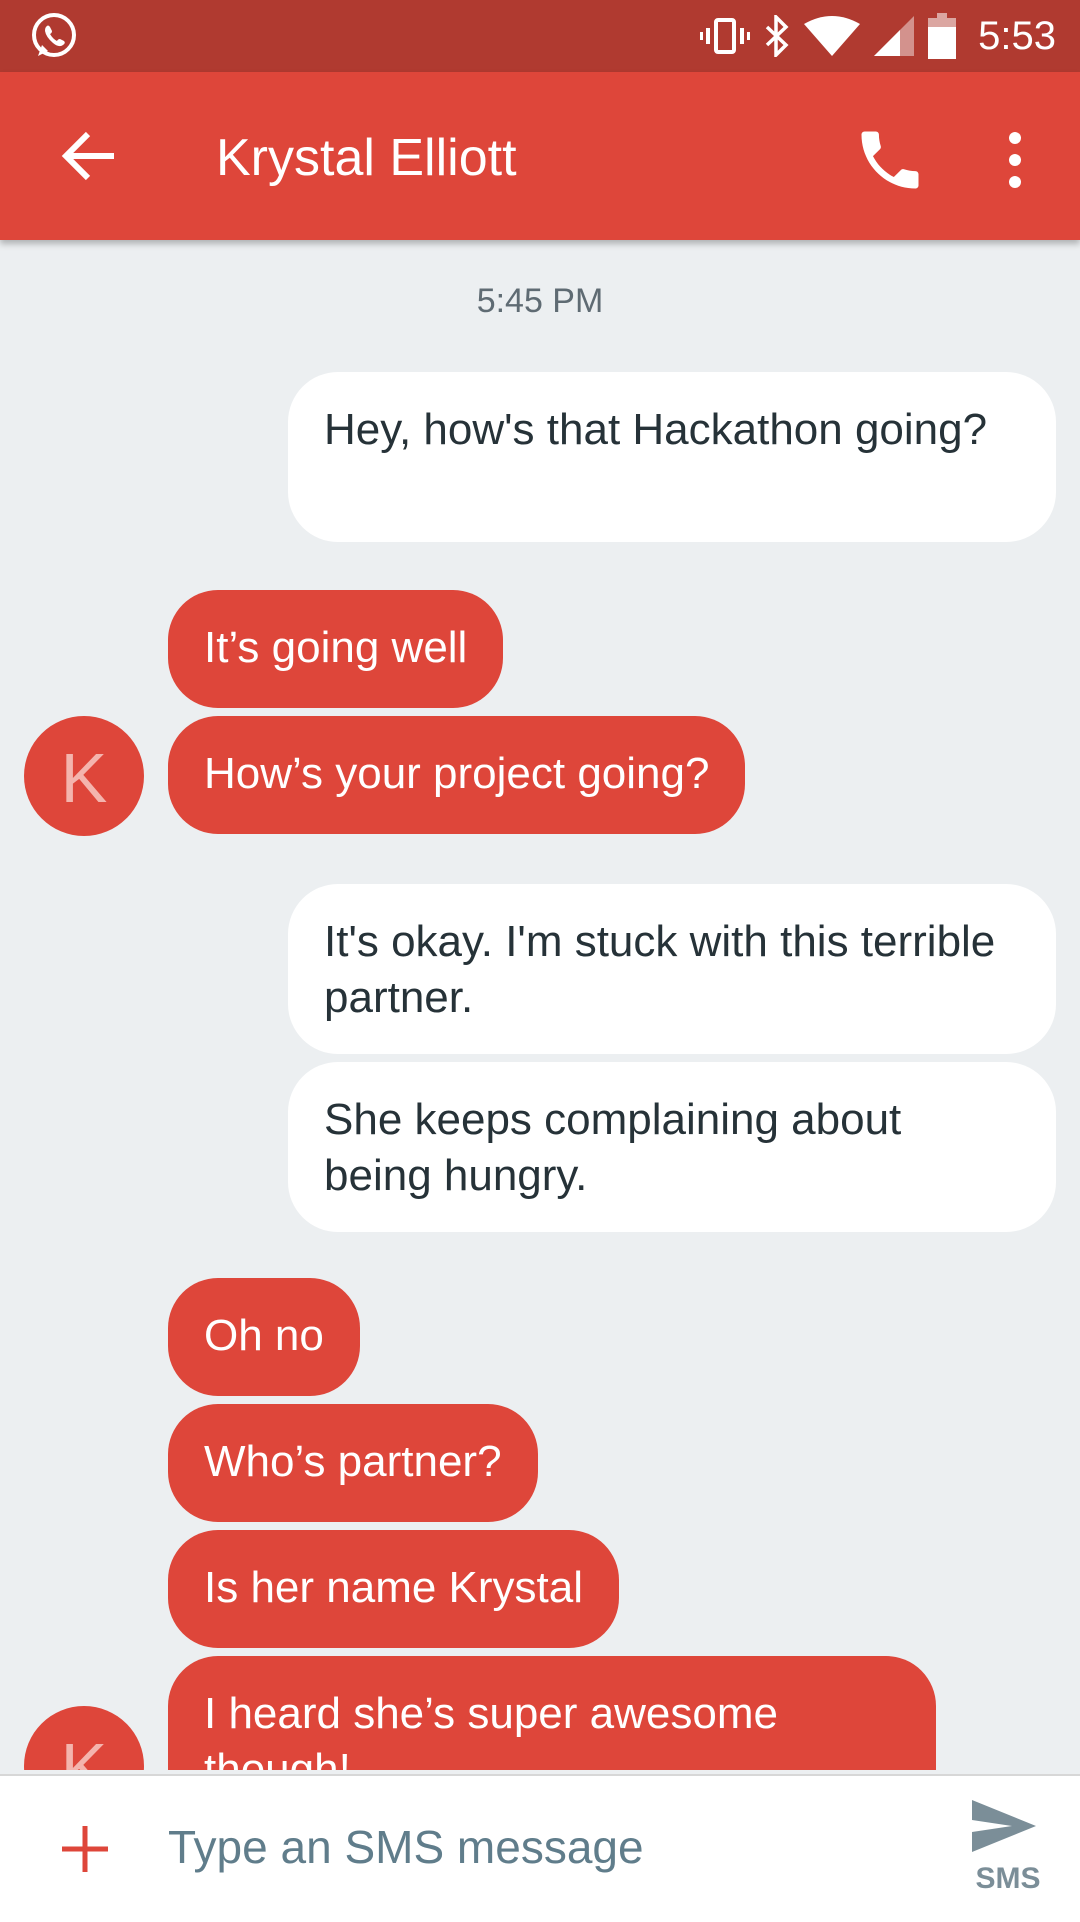 The image size is (1080, 1922). I want to click on contact-name: Krystal Elliott, so click(366, 158).